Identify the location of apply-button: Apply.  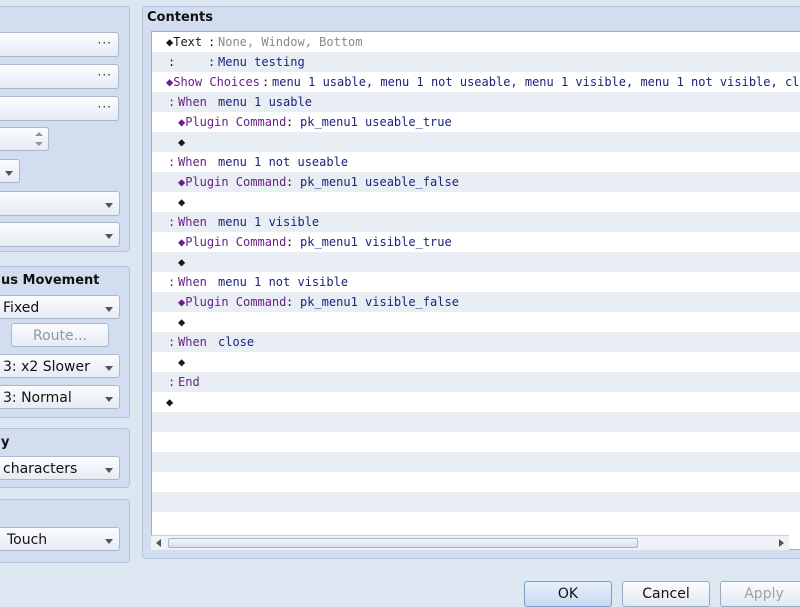
(760, 594).